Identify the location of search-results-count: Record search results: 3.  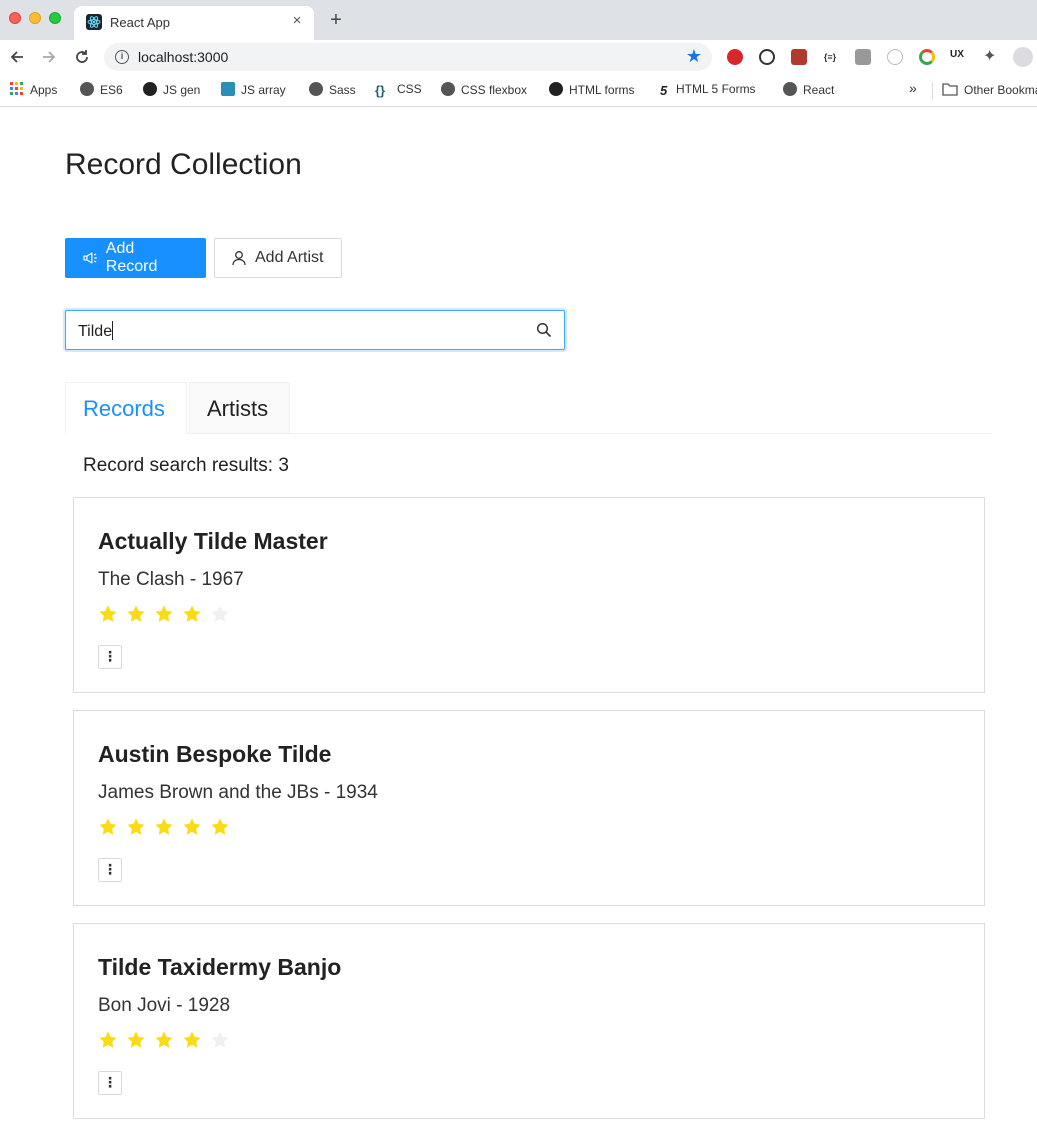
(186, 465).